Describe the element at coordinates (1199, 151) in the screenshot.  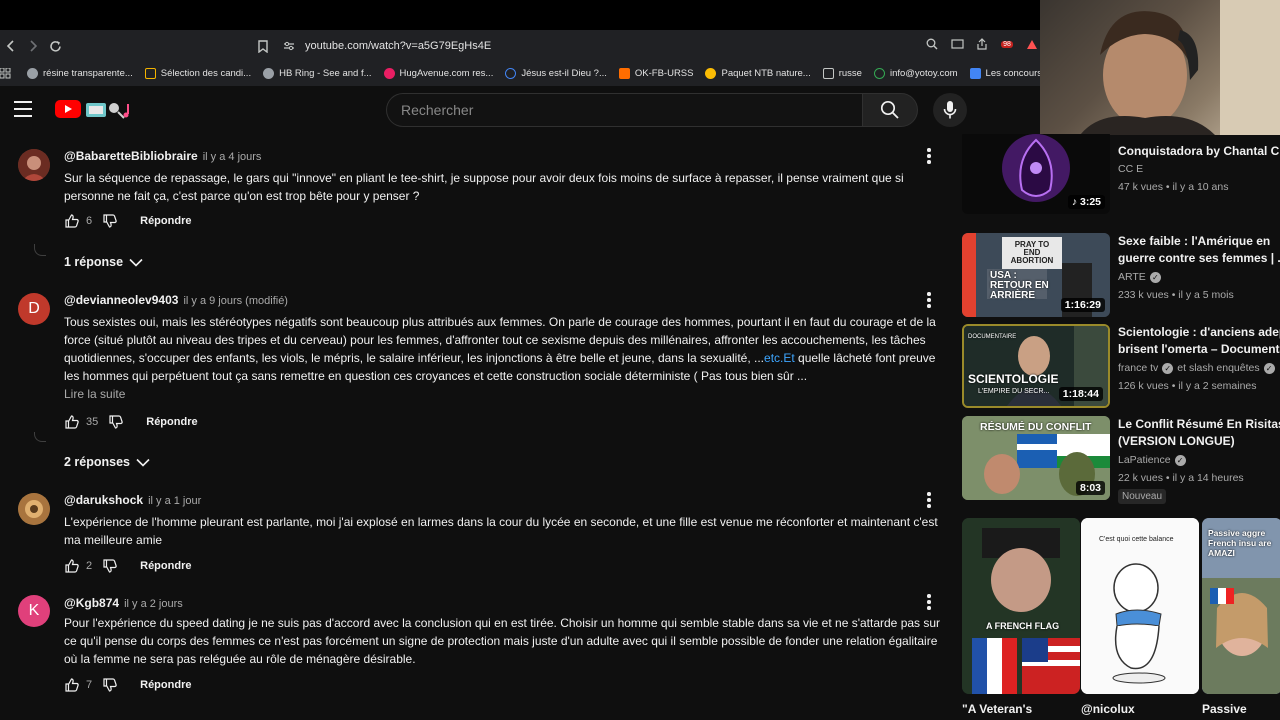
I see `video-title: Conquistadora by Chantal Cla` at that location.